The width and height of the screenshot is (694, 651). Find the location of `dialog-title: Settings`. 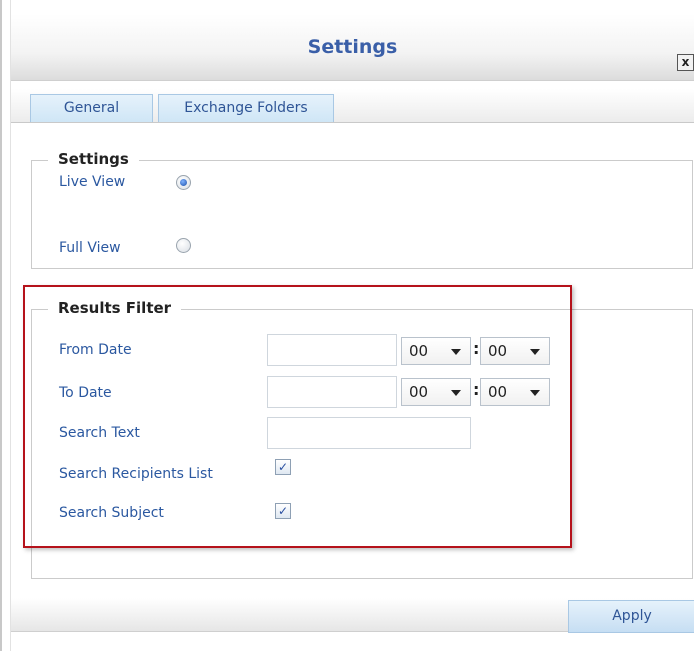

dialog-title: Settings is located at coordinates (352, 47).